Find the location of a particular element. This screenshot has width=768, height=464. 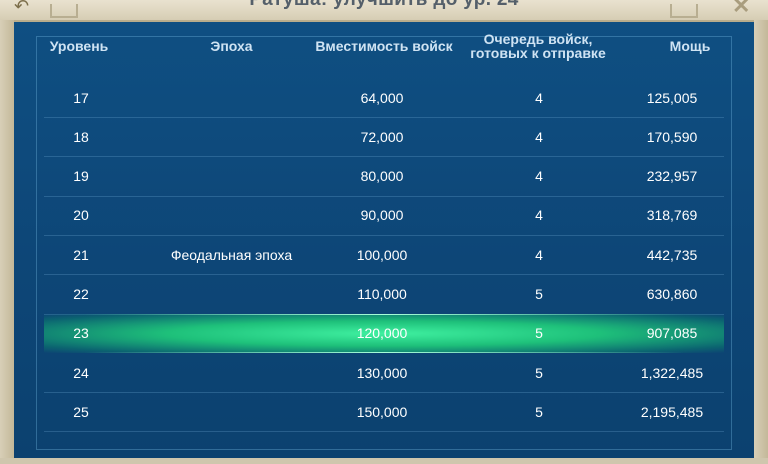

level-cell: 23 is located at coordinates (81, 333).